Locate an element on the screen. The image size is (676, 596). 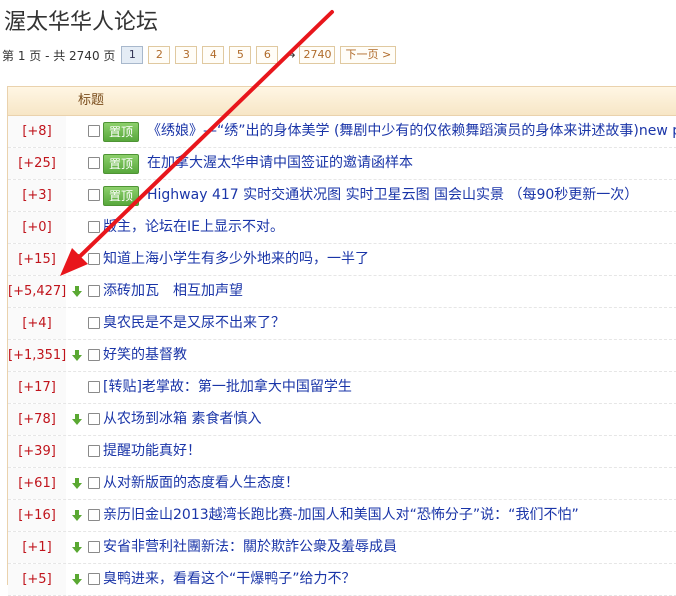
thread-row: [+61] 从对新版面的态度看人生态度！ is located at coordinates (342, 484).